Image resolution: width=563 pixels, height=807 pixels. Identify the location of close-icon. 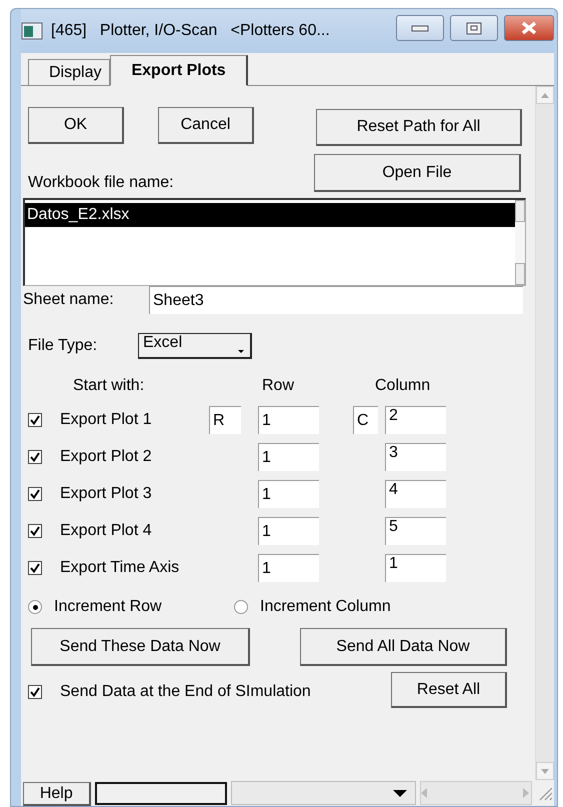
(529, 28).